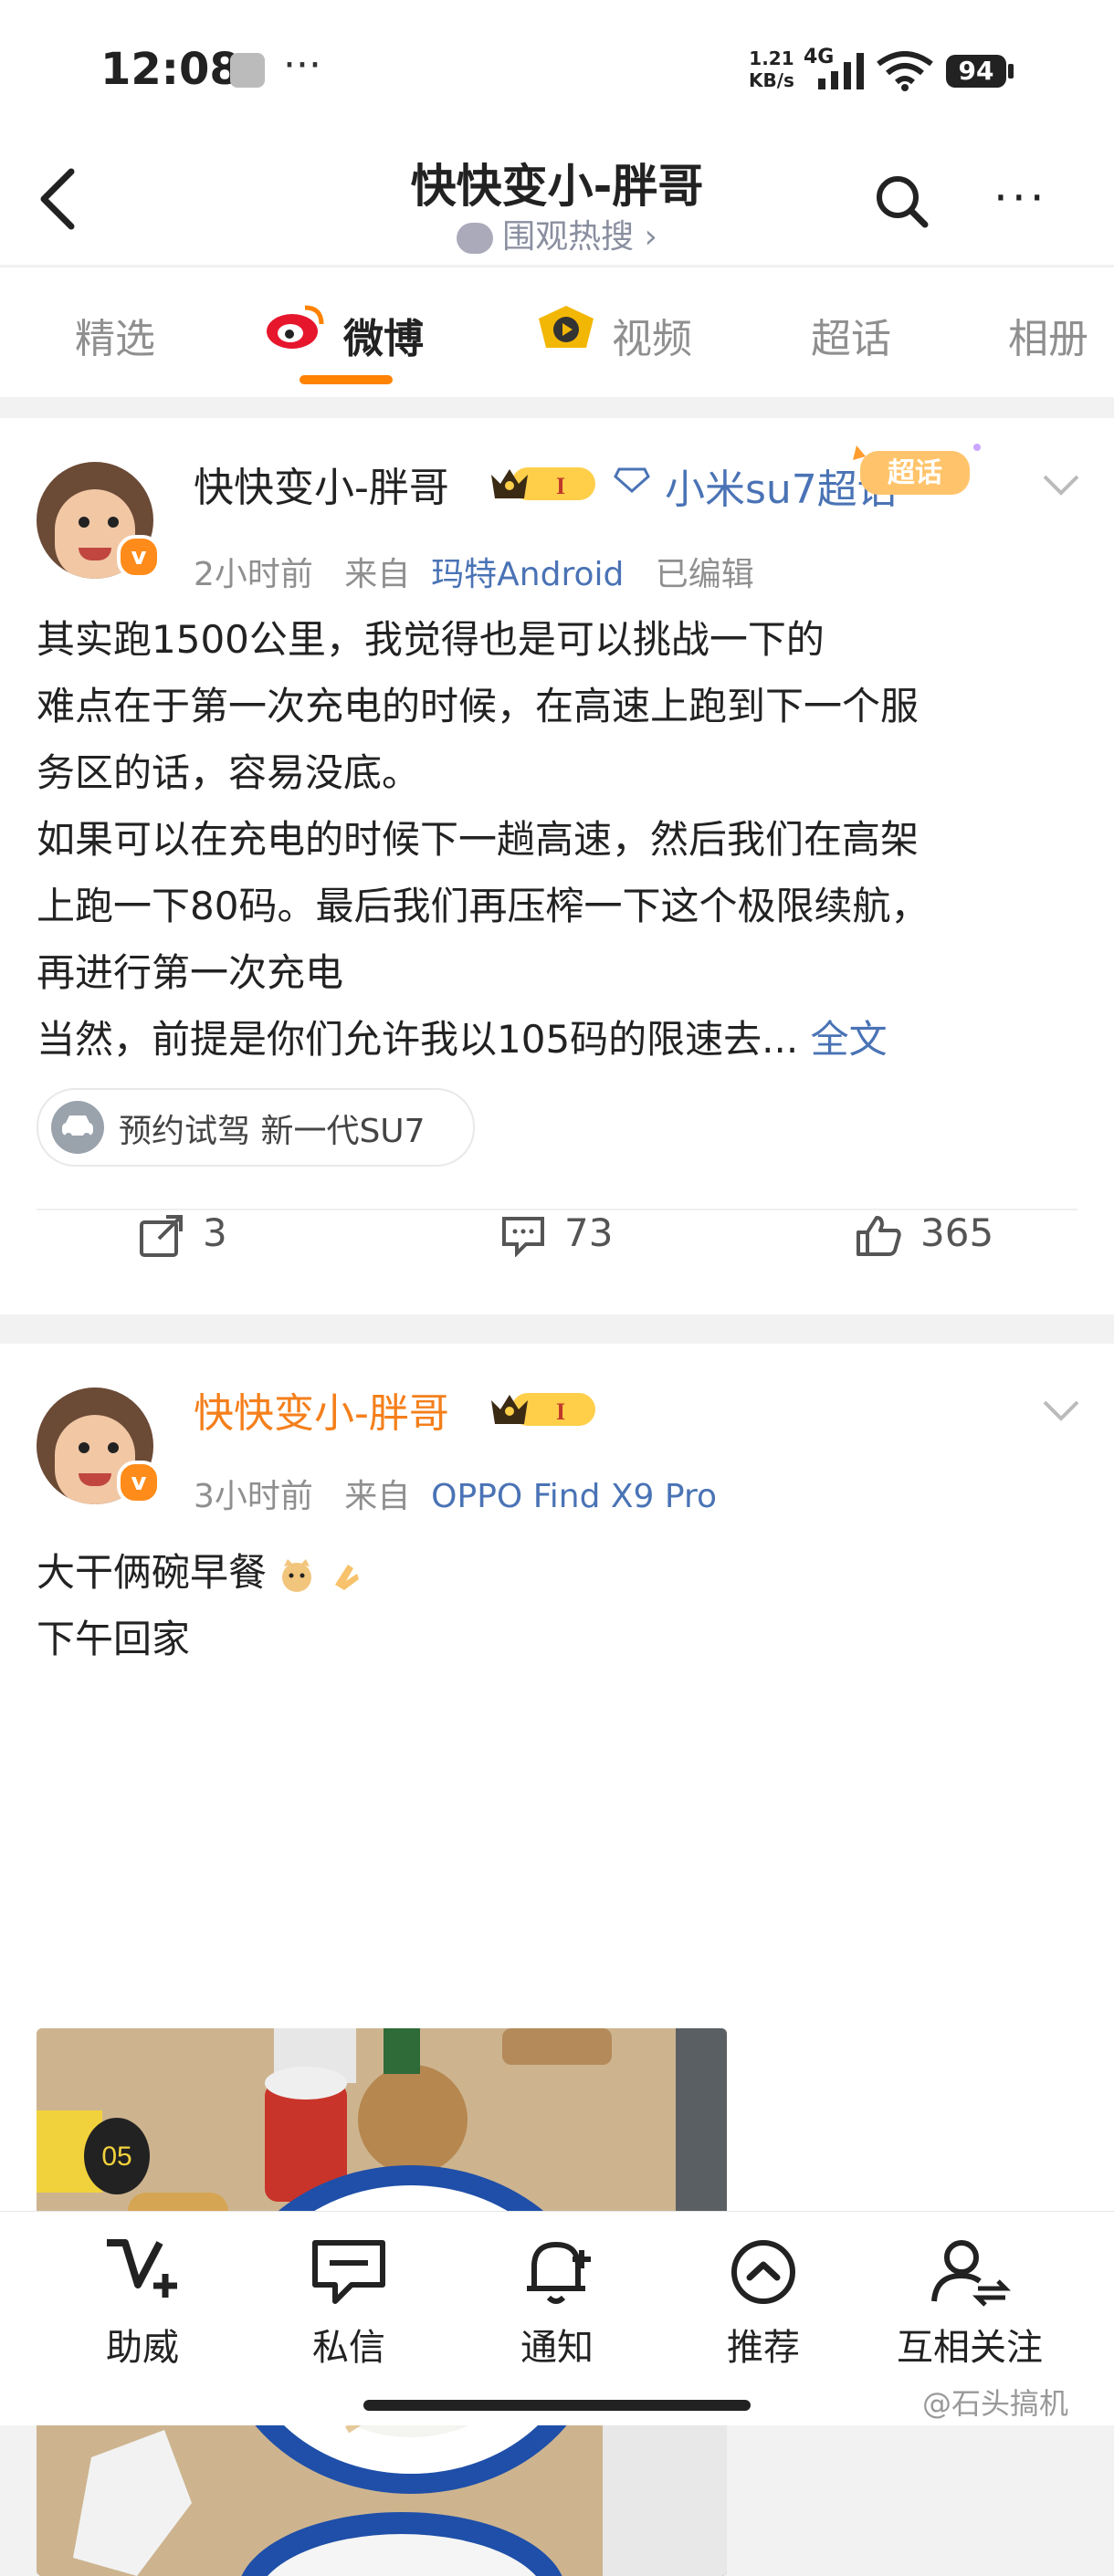 This screenshot has width=1114, height=2576. I want to click on post-line-last: 当然，前提是你们允许我以105码的限速去... 全文, so click(562, 1039).